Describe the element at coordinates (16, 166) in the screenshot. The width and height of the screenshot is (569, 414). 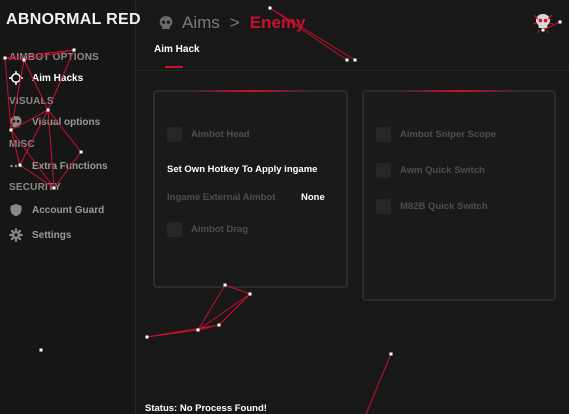
I see `ellipsis-icon` at that location.